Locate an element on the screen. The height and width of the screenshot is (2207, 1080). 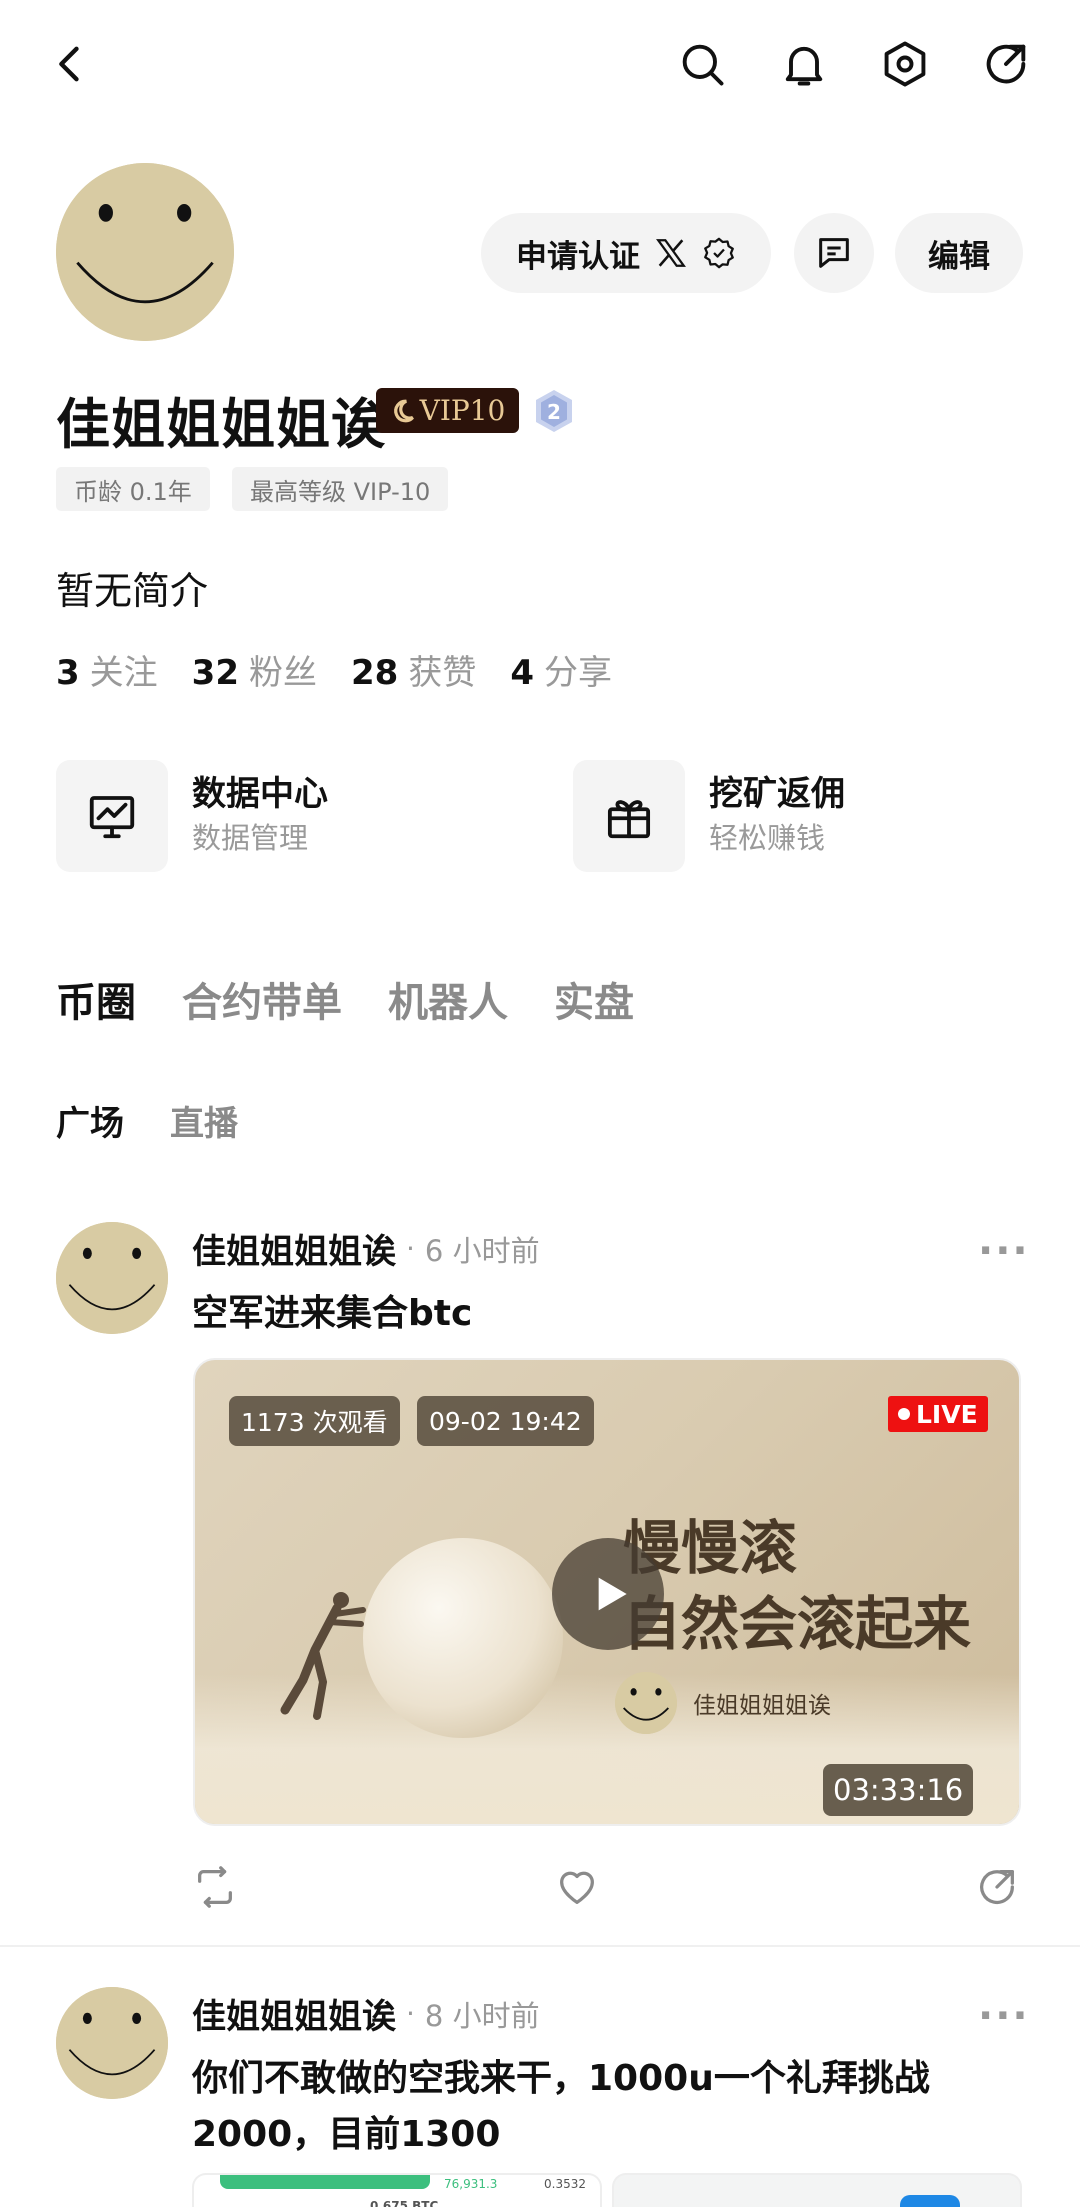
play-button is located at coordinates (608, 1594).